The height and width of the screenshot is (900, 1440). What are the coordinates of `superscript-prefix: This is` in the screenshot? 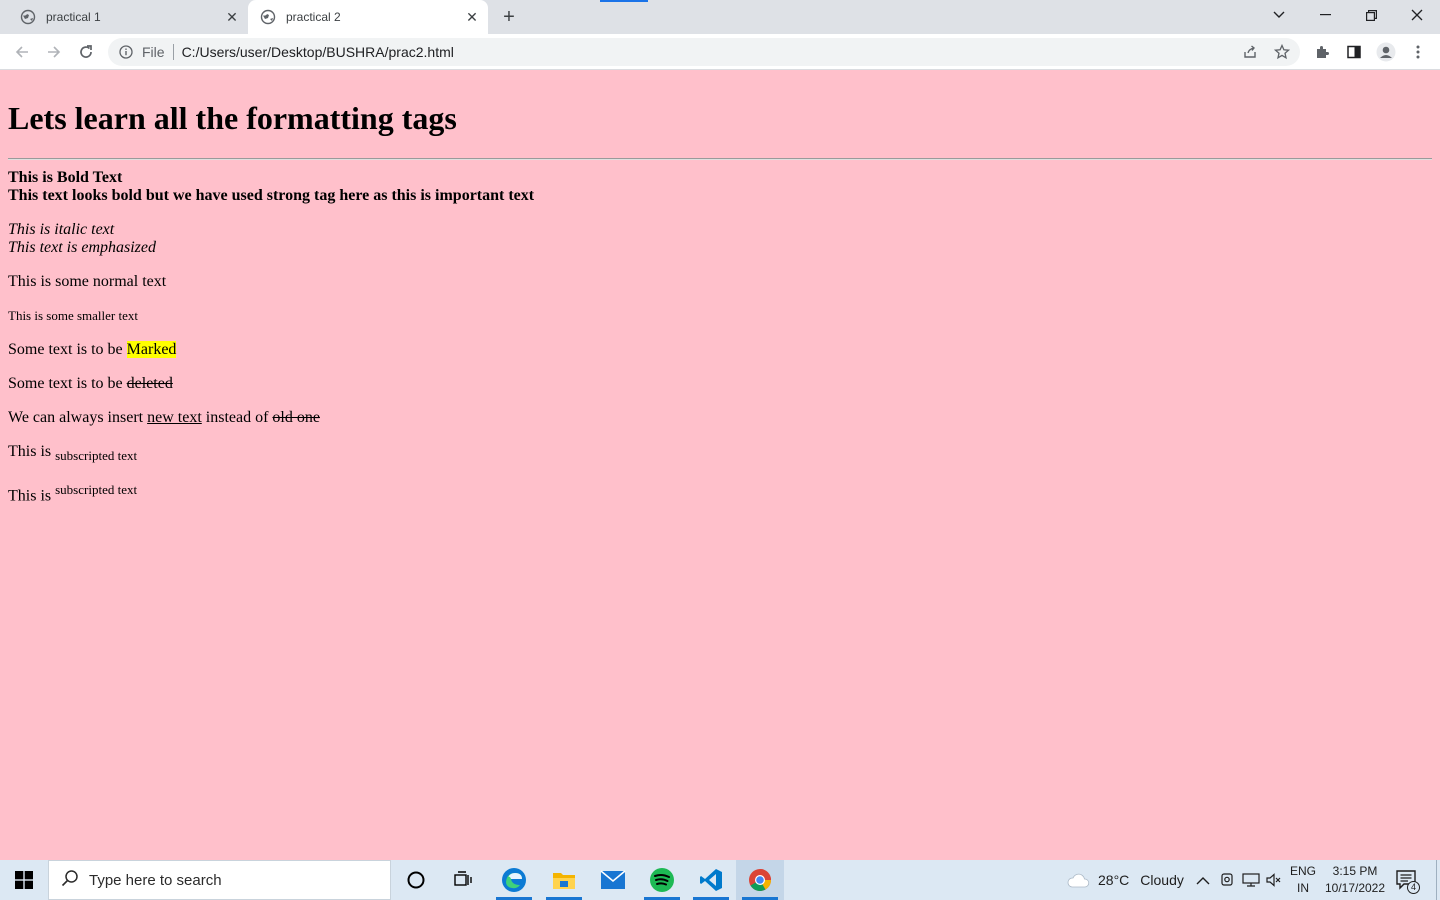 It's located at (32, 496).